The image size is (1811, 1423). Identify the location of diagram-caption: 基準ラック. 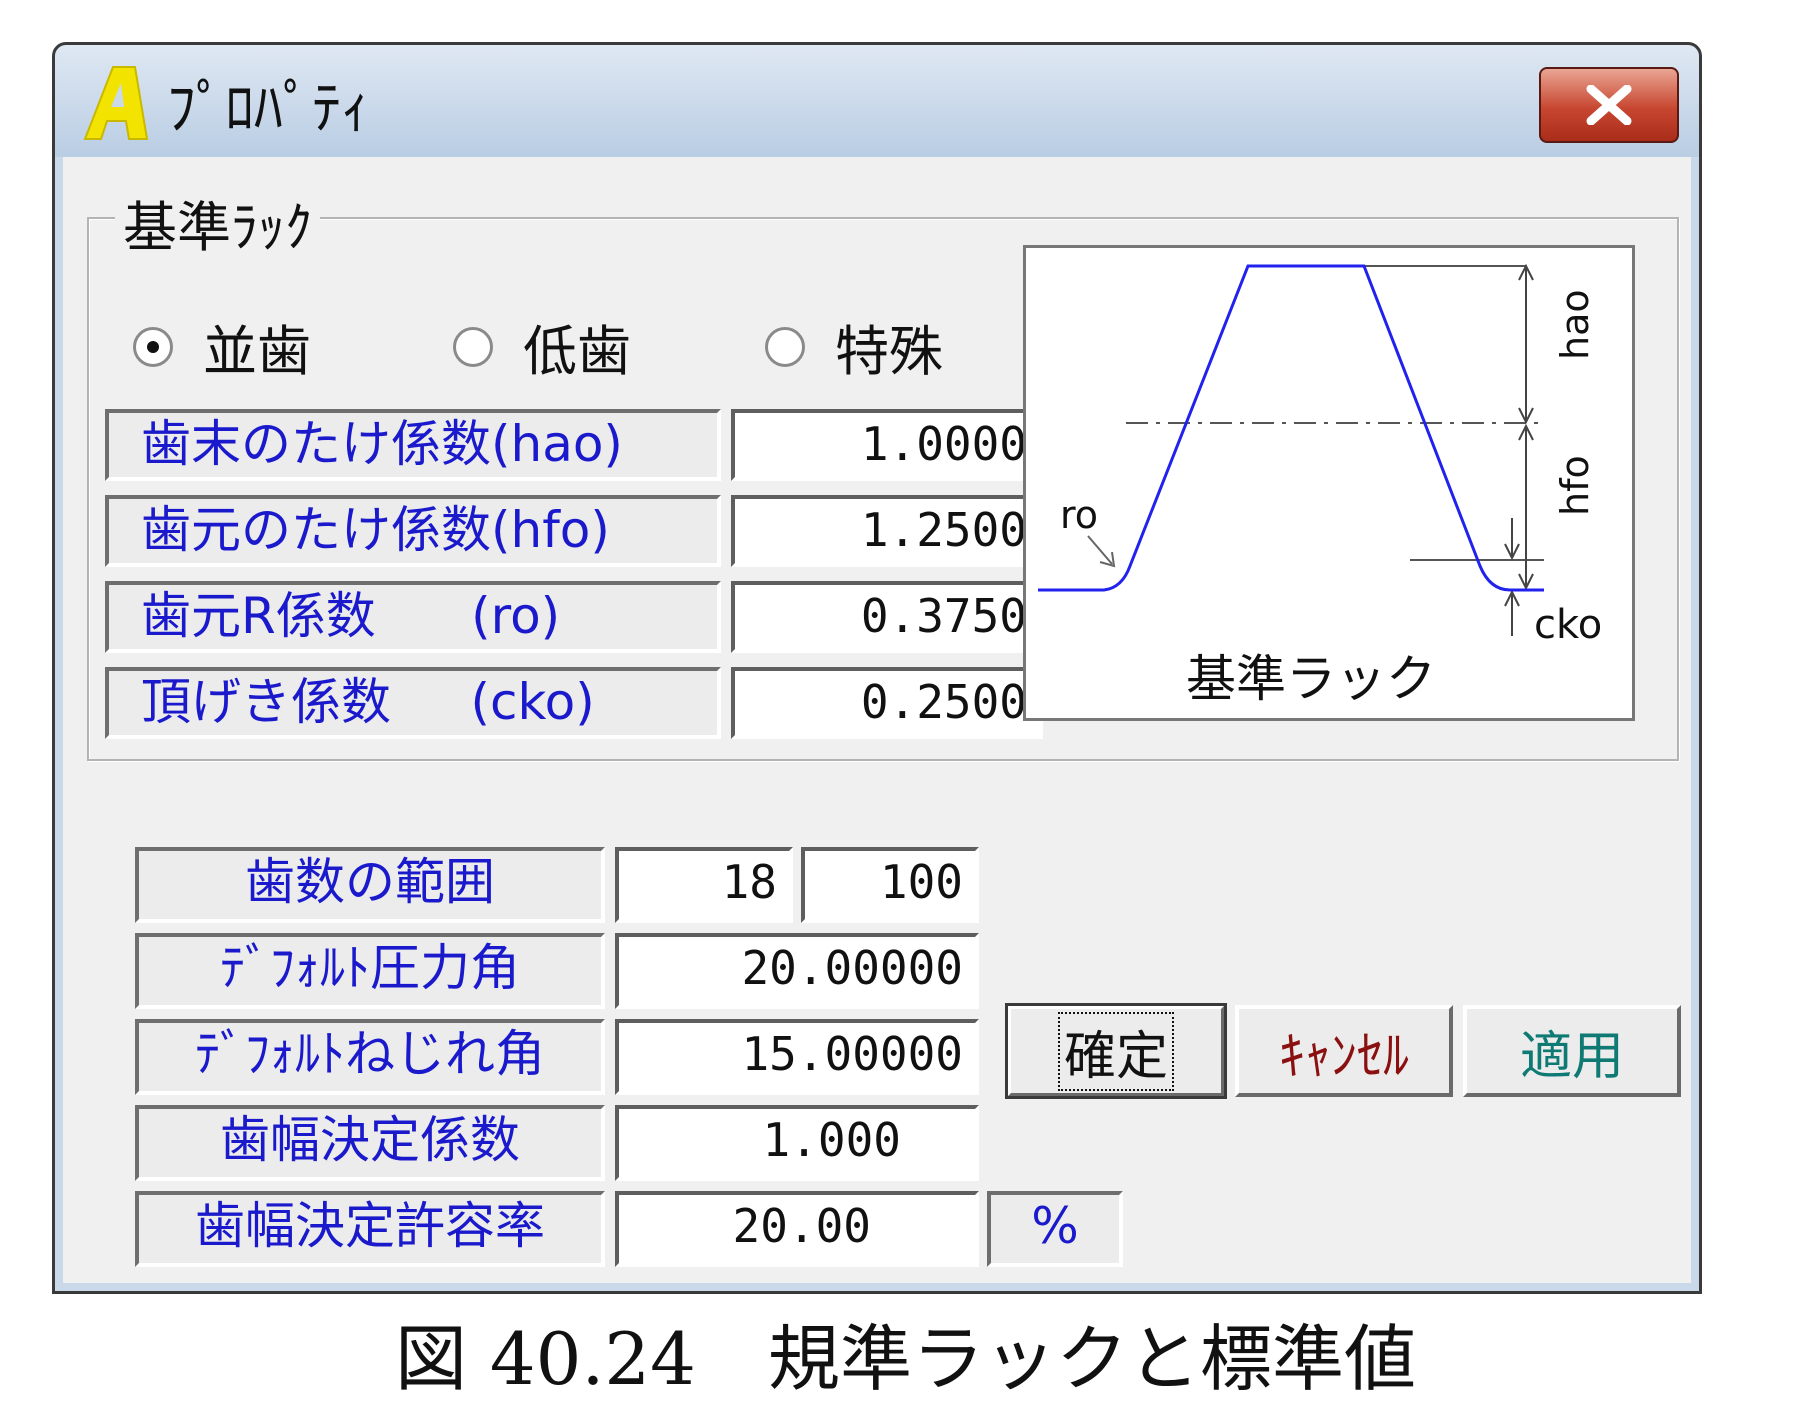
(1311, 679).